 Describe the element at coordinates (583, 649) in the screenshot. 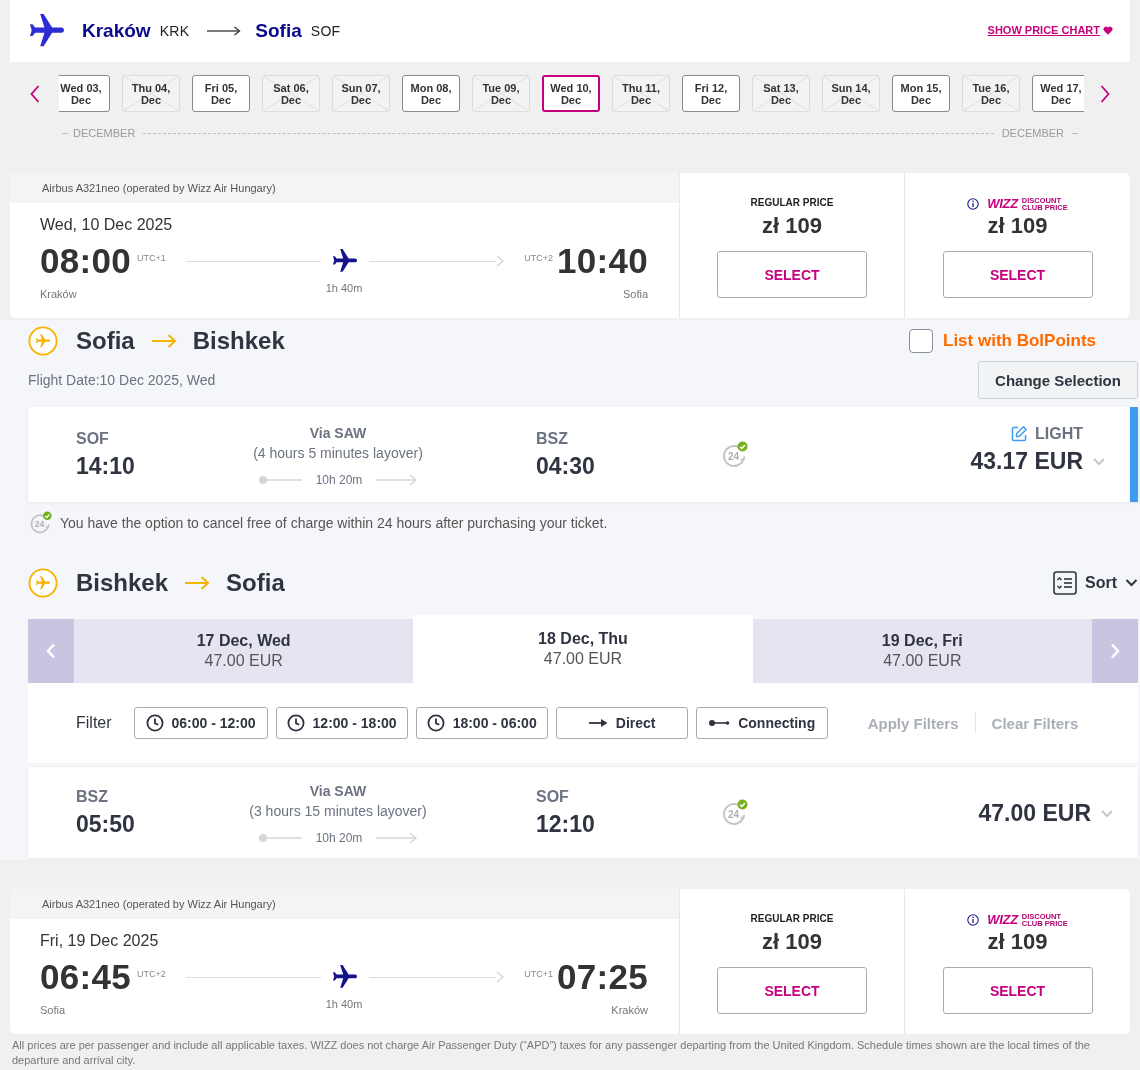

I see `date-tab: 18 Dec, Thu 47.00 EUR` at that location.